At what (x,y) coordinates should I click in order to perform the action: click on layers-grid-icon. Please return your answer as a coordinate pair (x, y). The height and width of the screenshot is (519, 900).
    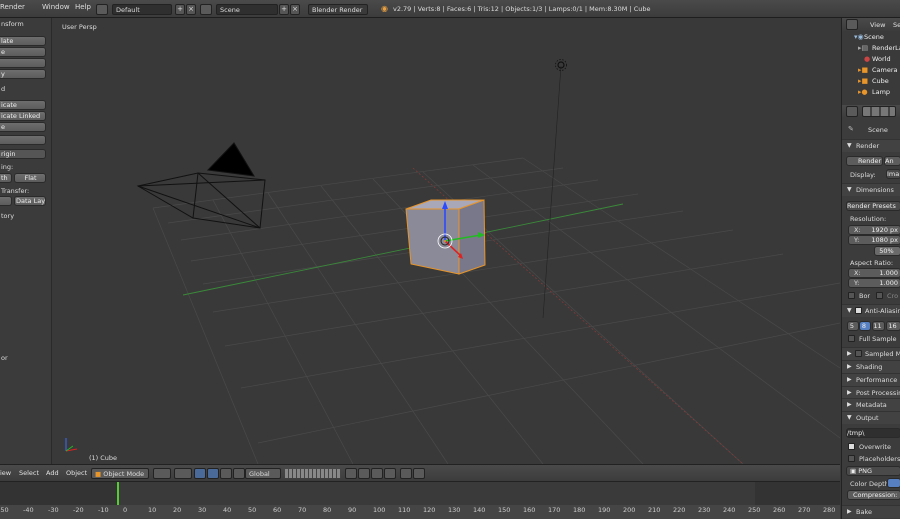
    Looking at the image, I should click on (313, 473).